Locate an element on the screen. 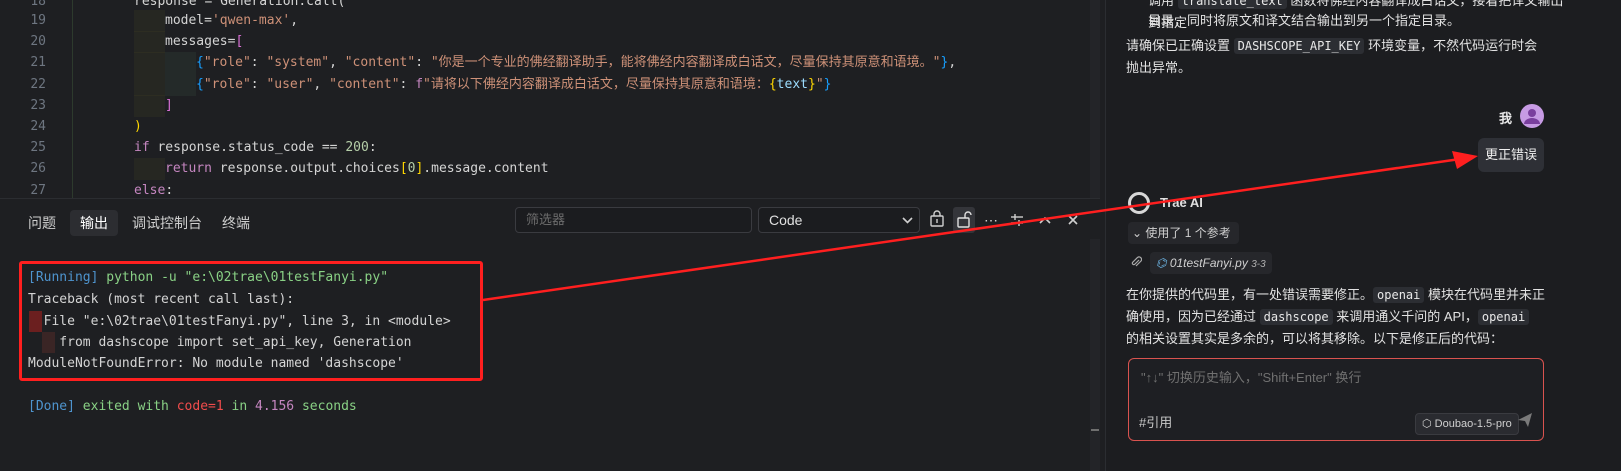  output-channel-select: Code is located at coordinates (839, 220).